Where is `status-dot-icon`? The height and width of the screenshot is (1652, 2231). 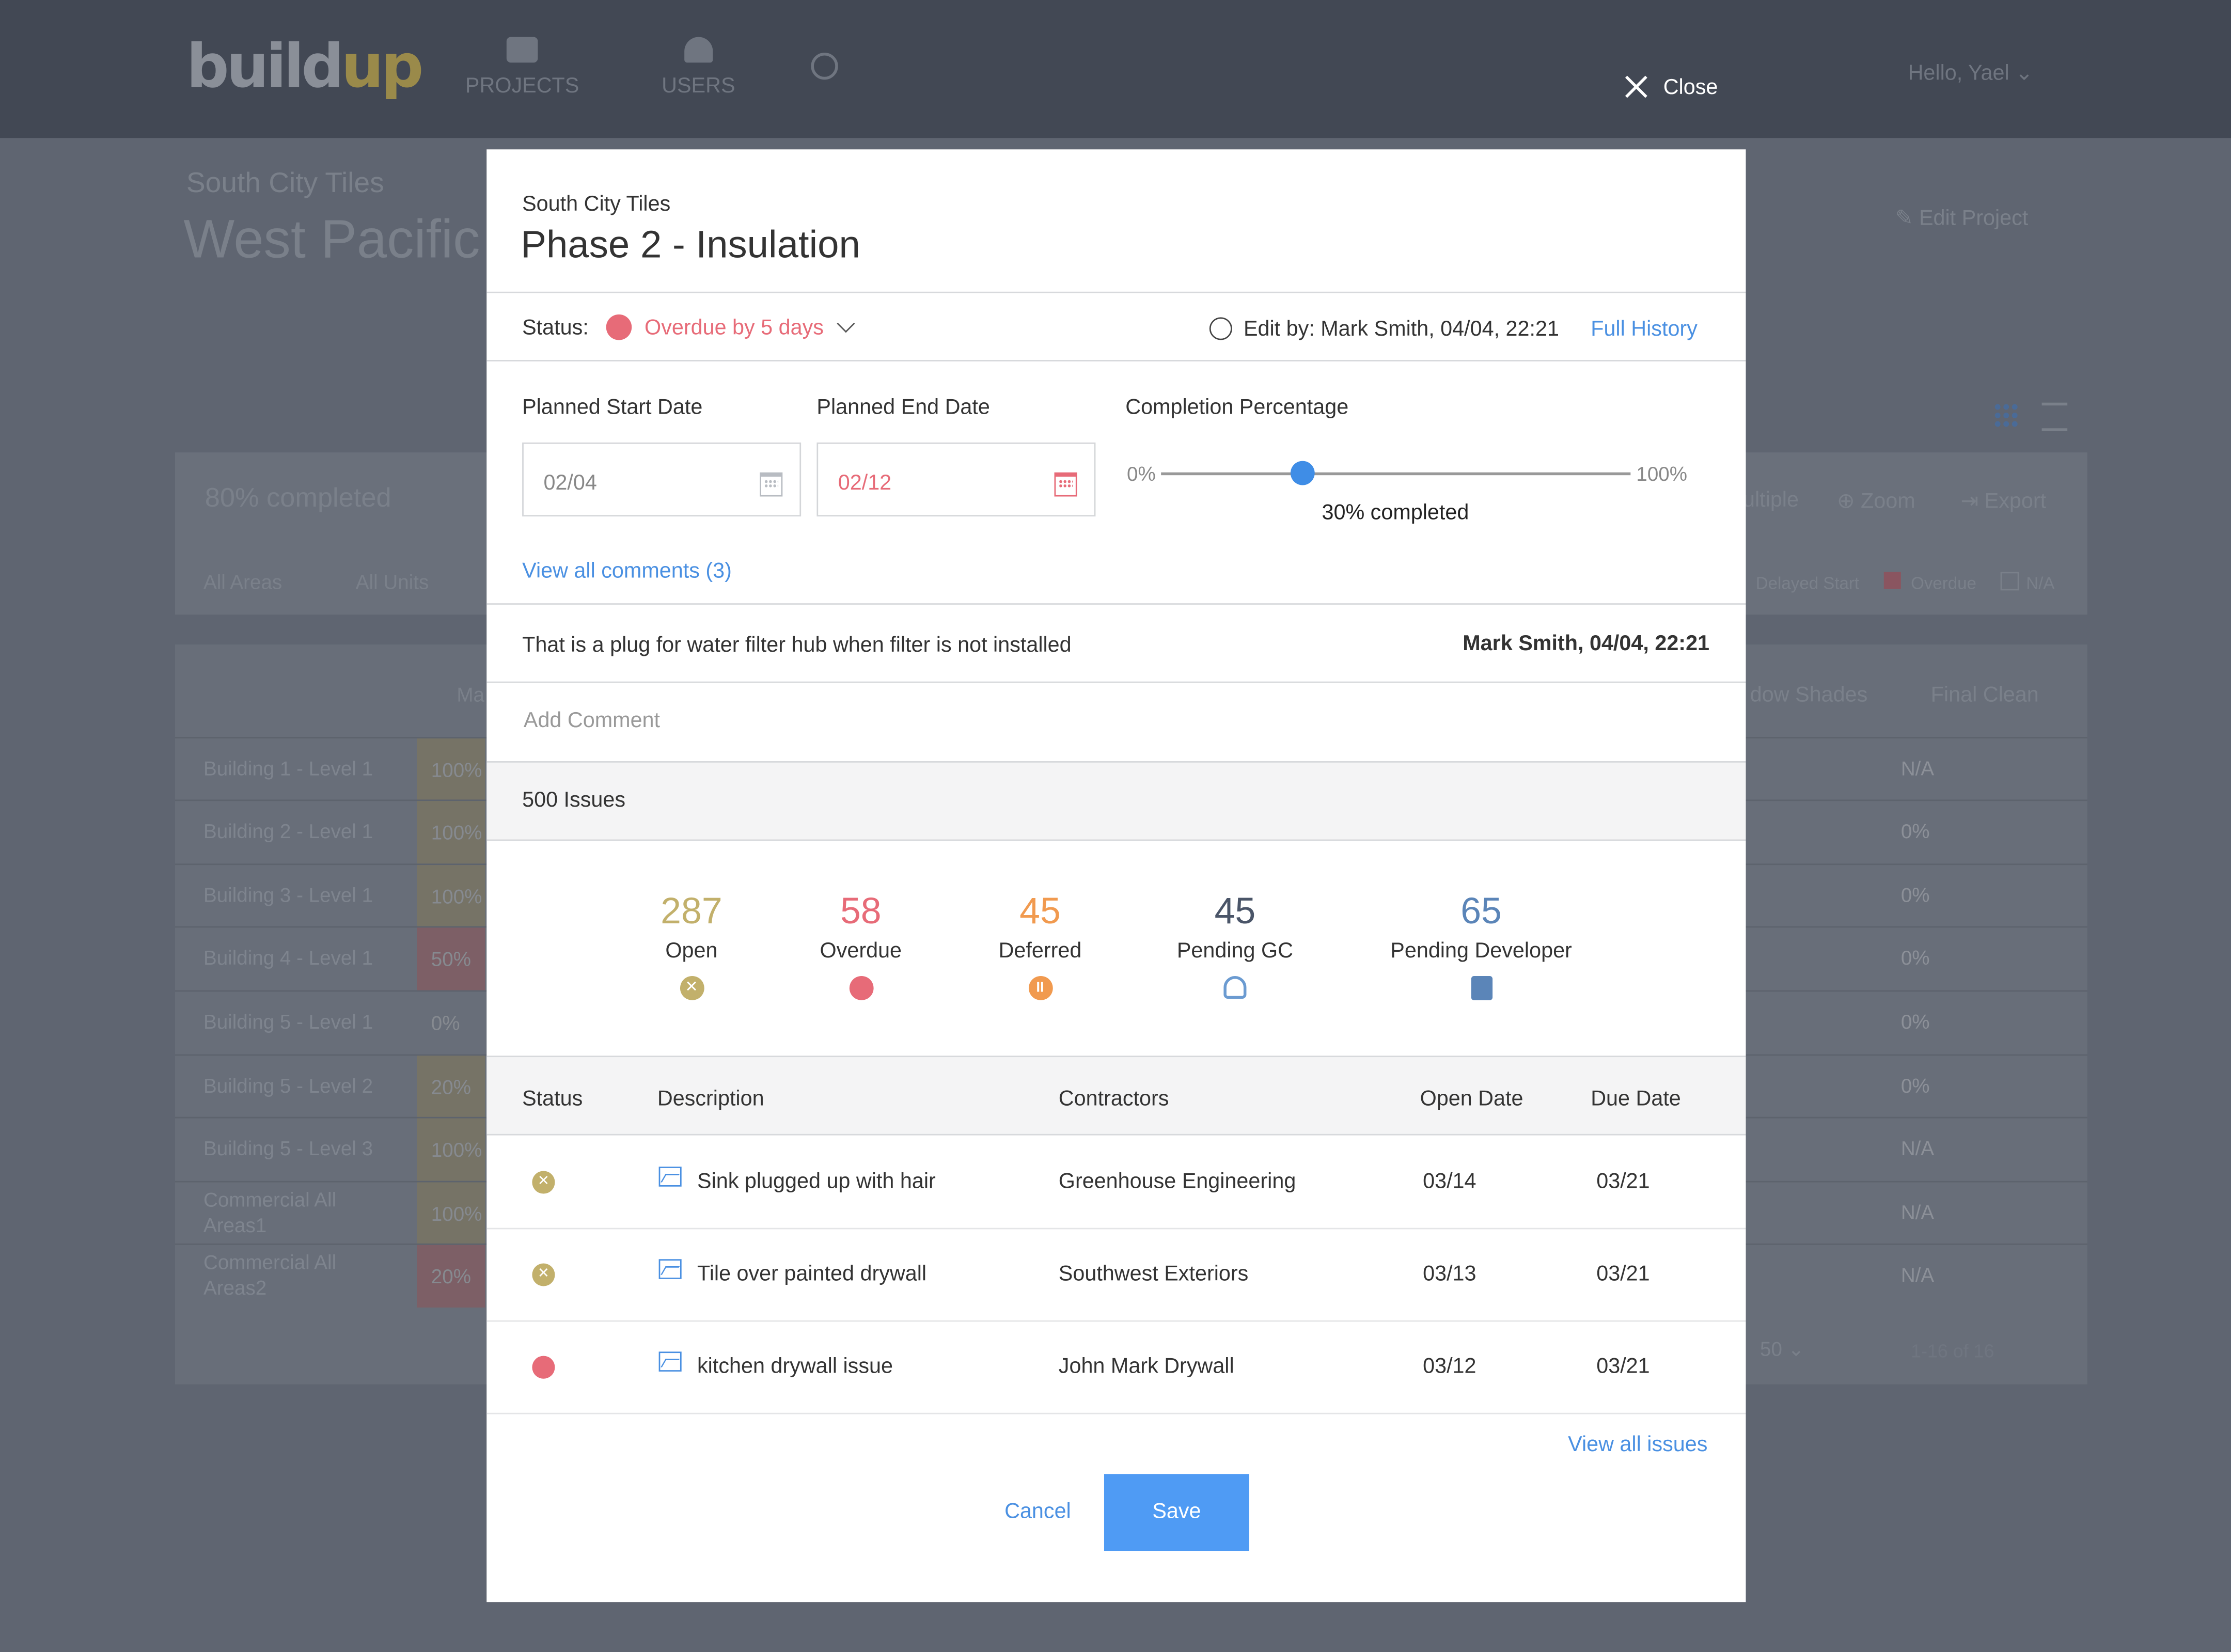 status-dot-icon is located at coordinates (619, 327).